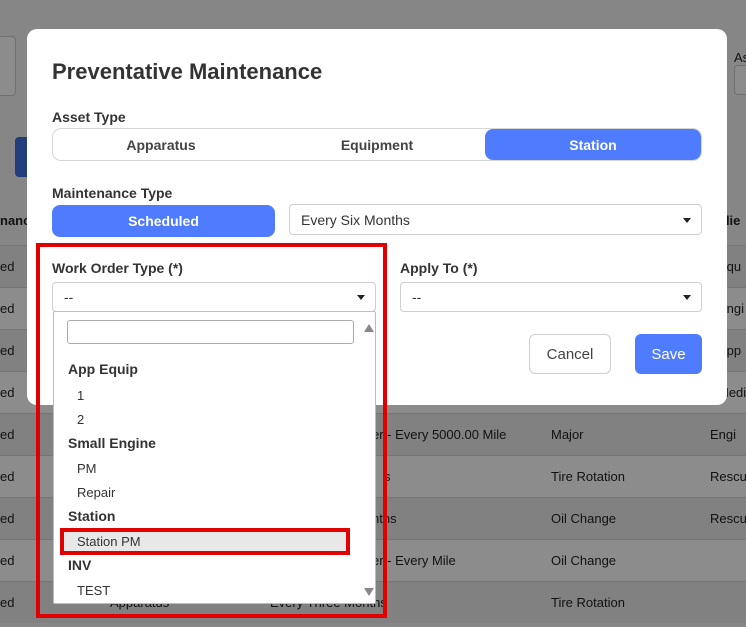  What do you see at coordinates (109, 541) in the screenshot?
I see `option-station-pm: Station PM` at bounding box center [109, 541].